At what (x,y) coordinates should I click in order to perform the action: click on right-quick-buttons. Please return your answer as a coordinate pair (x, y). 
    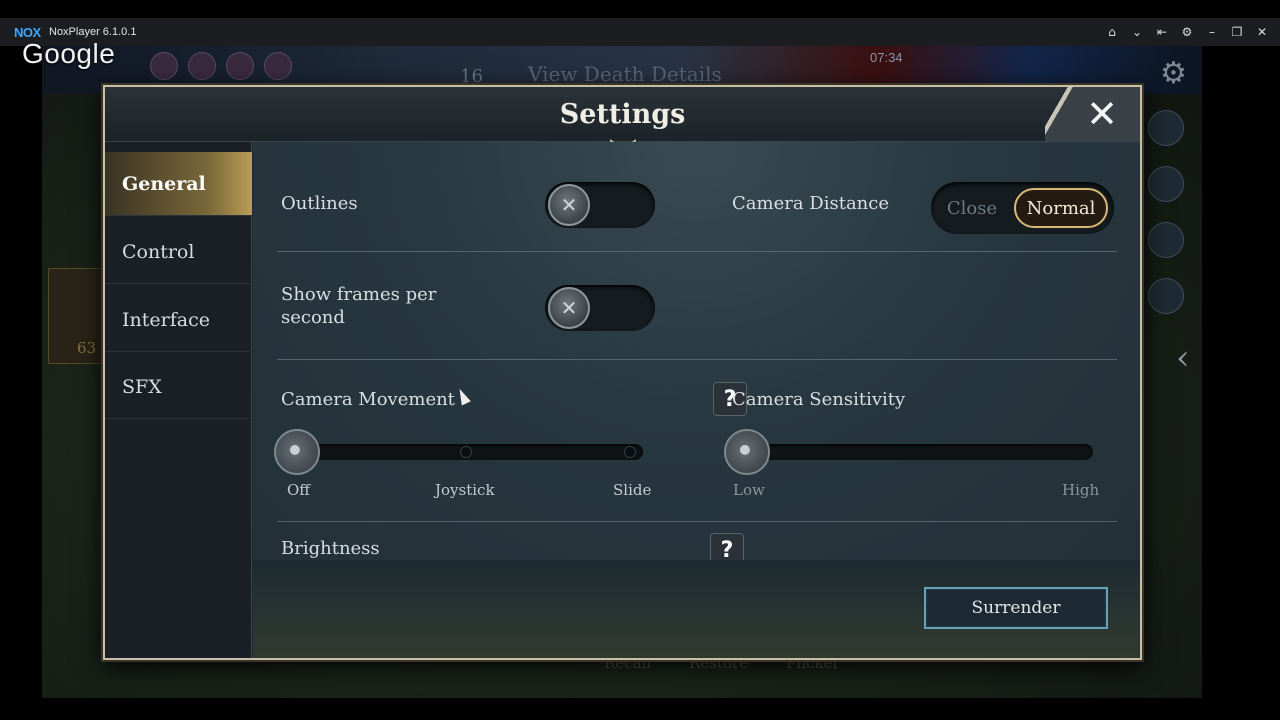
    Looking at the image, I should click on (1167, 212).